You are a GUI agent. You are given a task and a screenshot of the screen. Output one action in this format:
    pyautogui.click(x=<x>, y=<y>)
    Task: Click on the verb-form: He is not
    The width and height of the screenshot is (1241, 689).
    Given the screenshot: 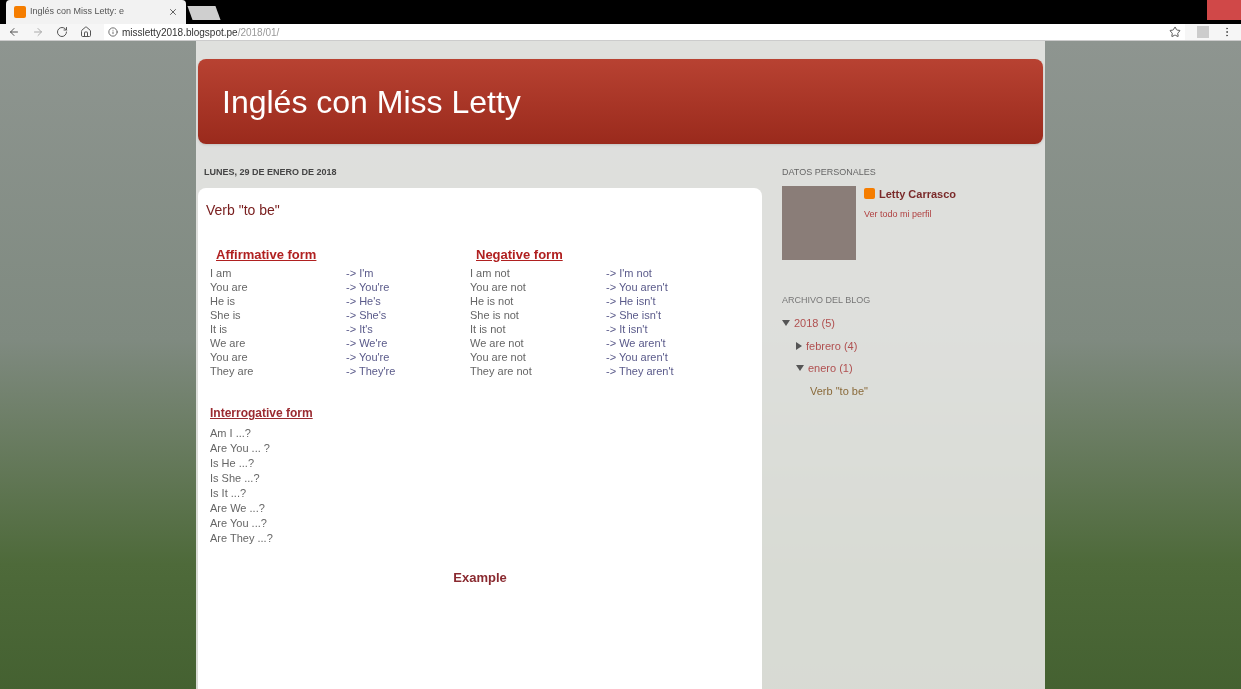 What is the action you would take?
    pyautogui.click(x=492, y=301)
    